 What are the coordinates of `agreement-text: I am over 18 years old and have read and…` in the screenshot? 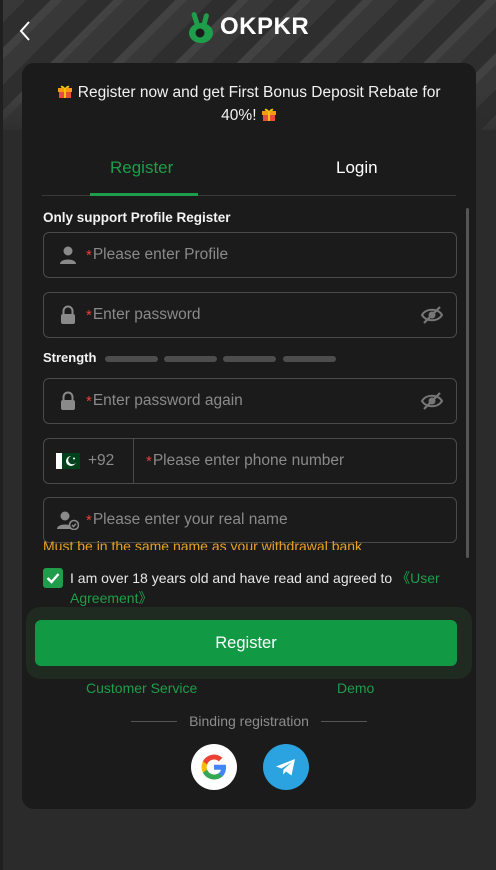 It's located at (263, 588).